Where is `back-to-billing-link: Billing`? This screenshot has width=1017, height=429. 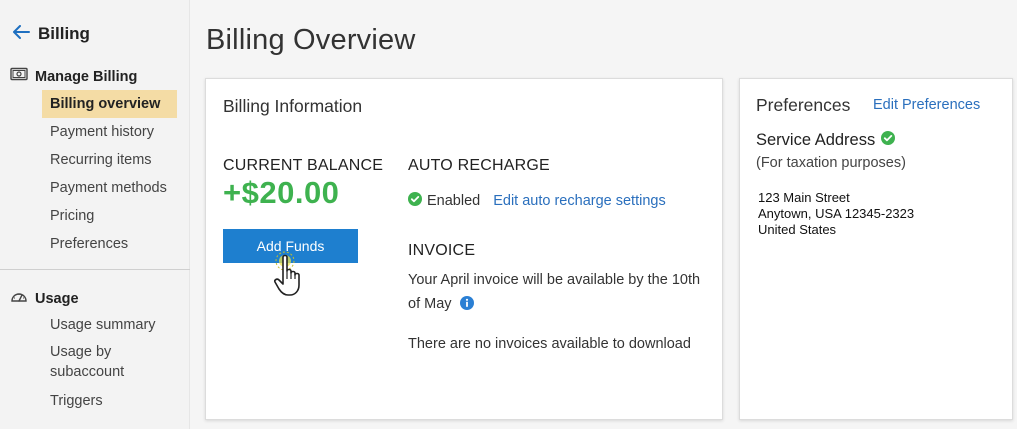
back-to-billing-link: Billing is located at coordinates (51, 34).